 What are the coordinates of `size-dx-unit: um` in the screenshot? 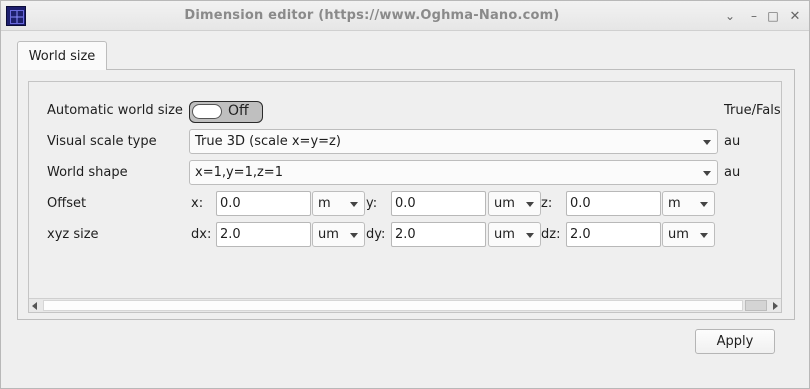 It's located at (328, 234).